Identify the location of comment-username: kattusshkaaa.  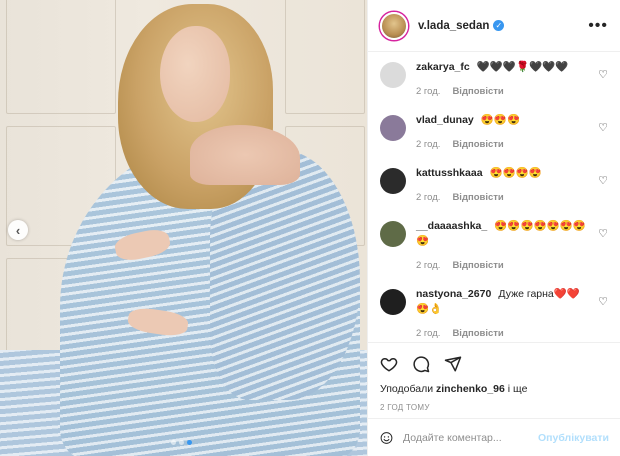
(449, 173).